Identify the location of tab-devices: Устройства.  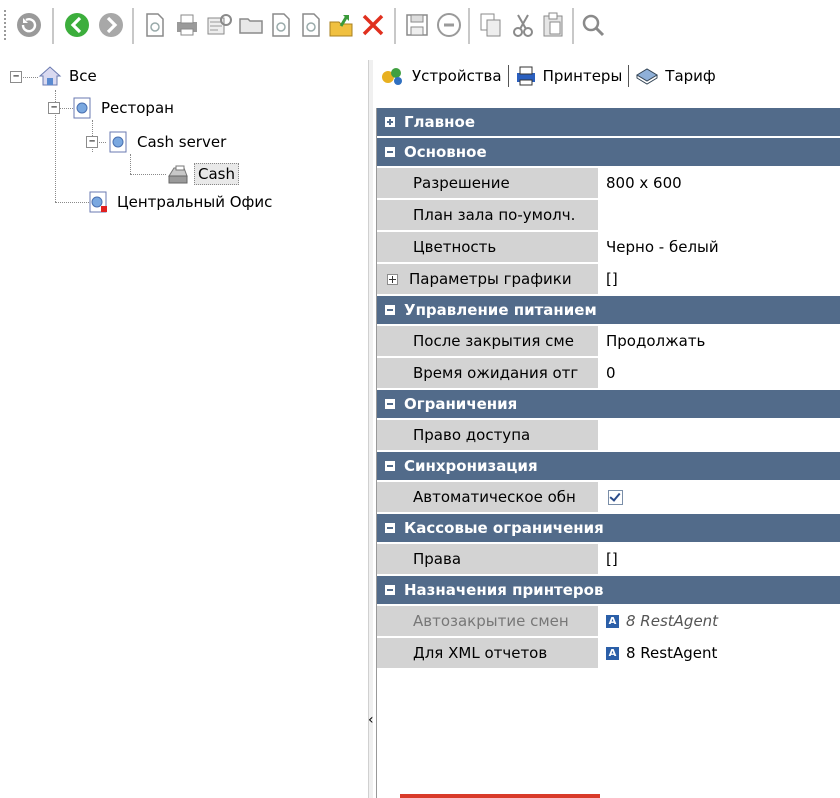
(441, 76).